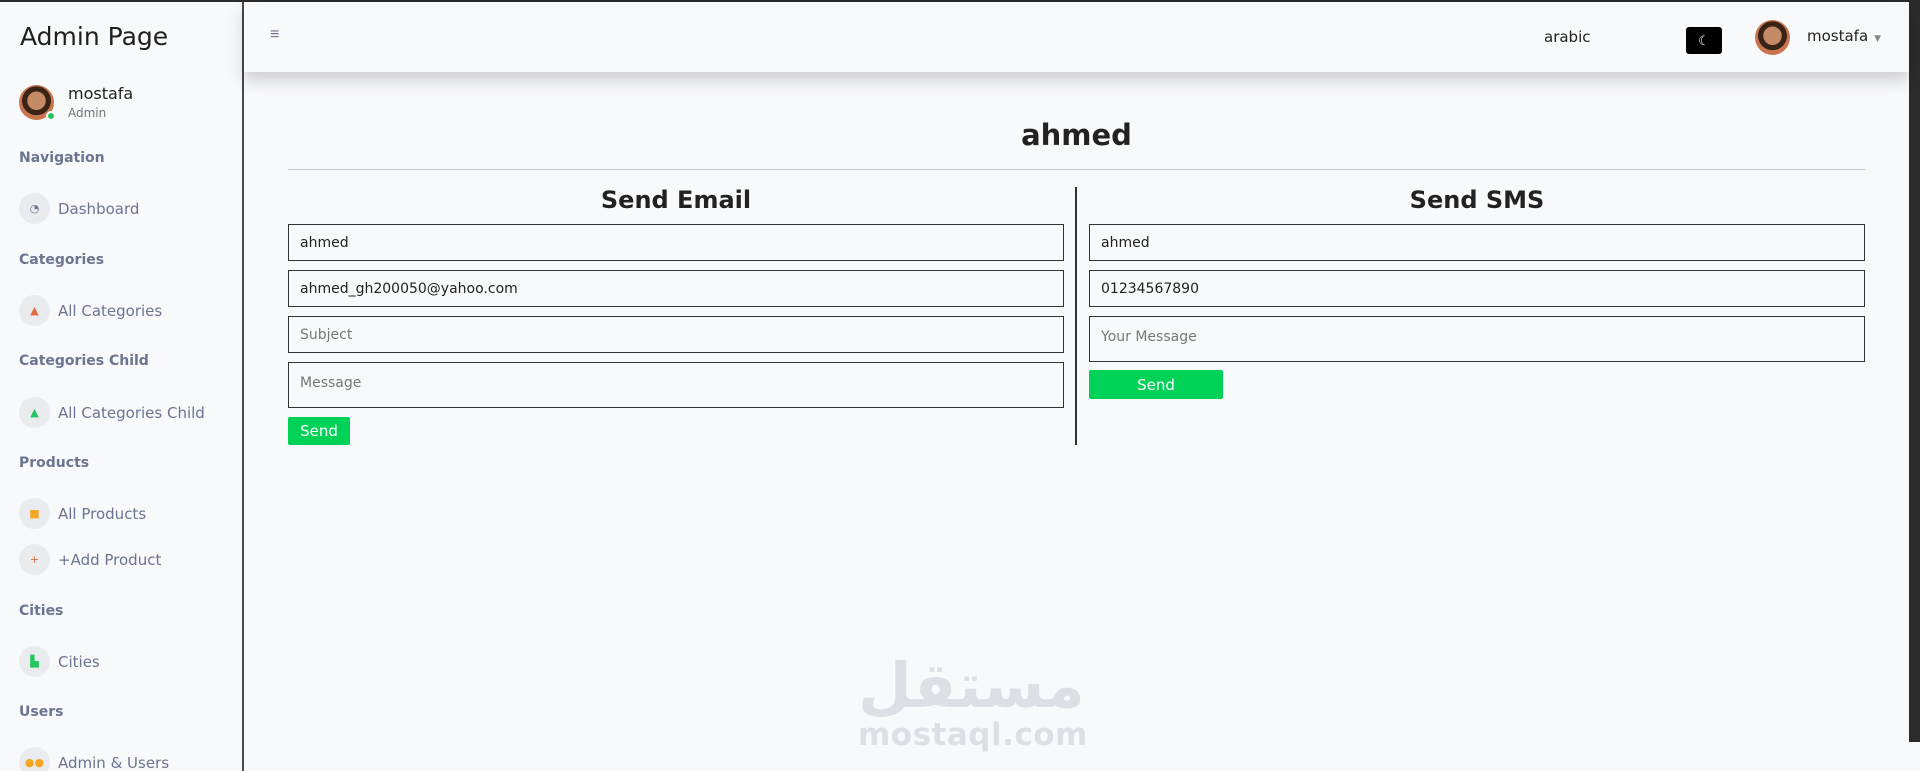 Image resolution: width=1920 pixels, height=771 pixels. I want to click on sidebar-item-label: All Products, so click(102, 513).